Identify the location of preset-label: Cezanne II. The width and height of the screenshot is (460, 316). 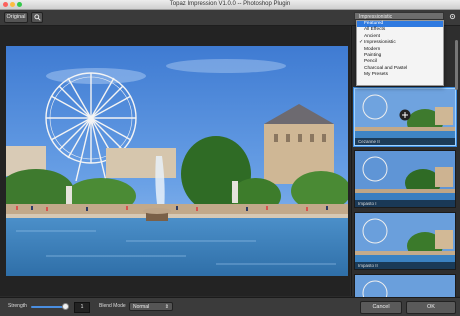
(405, 141).